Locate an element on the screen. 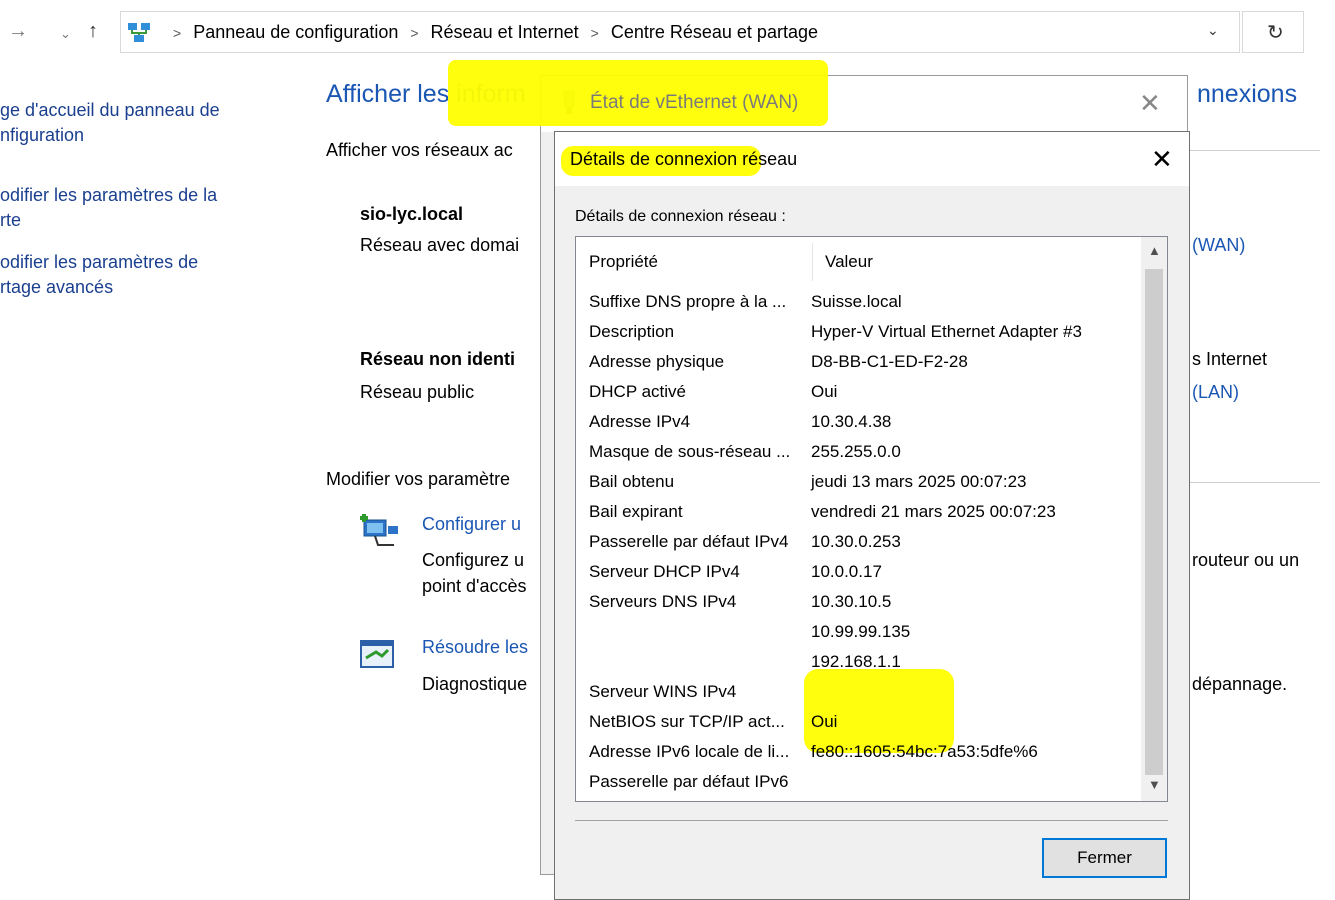  row-property: Adresse IPv4 is located at coordinates (640, 421).